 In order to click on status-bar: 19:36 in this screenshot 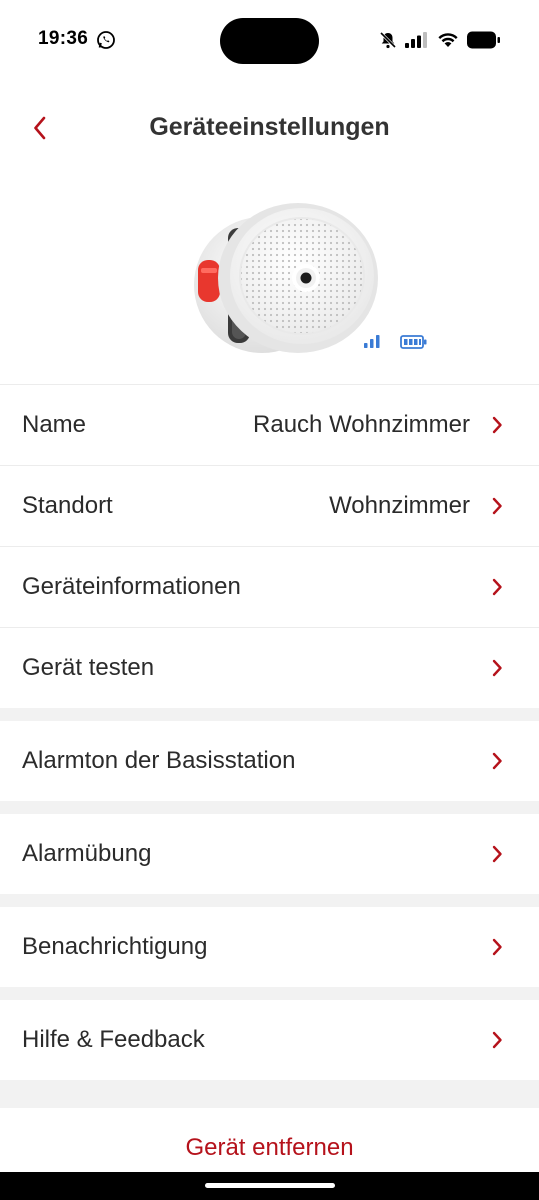, I will do `click(269, 41)`.